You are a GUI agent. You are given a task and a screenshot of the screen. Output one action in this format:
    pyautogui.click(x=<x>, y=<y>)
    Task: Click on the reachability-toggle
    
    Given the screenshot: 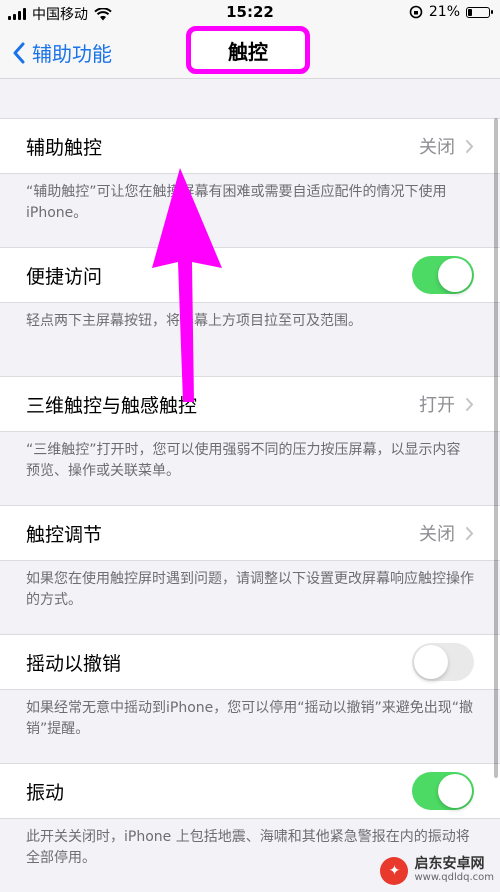 What is the action you would take?
    pyautogui.click(x=443, y=275)
    